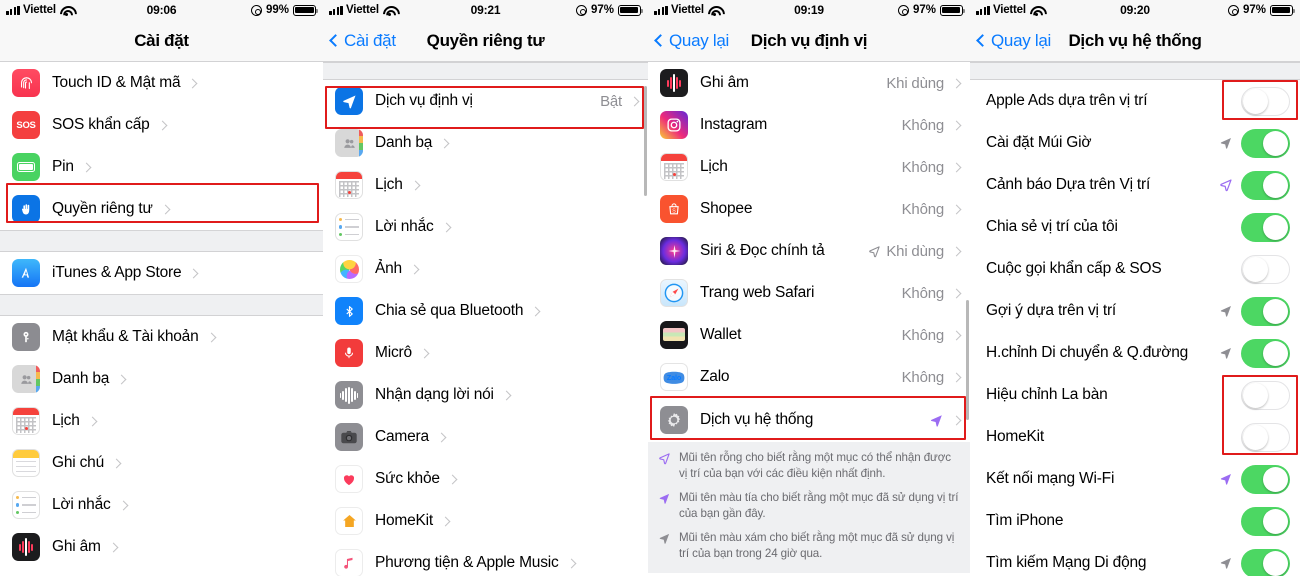 Image resolution: width=1300 pixels, height=576 pixels. What do you see at coordinates (915, 83) in the screenshot?
I see `row-value: Khi dùng` at bounding box center [915, 83].